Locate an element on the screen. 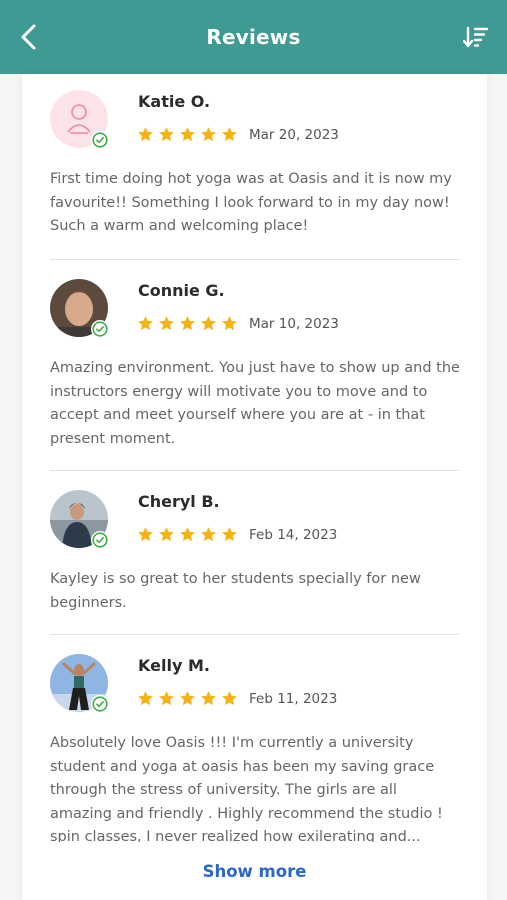 The height and width of the screenshot is (900, 507). review-date: Mar 20, 2023 is located at coordinates (294, 134).